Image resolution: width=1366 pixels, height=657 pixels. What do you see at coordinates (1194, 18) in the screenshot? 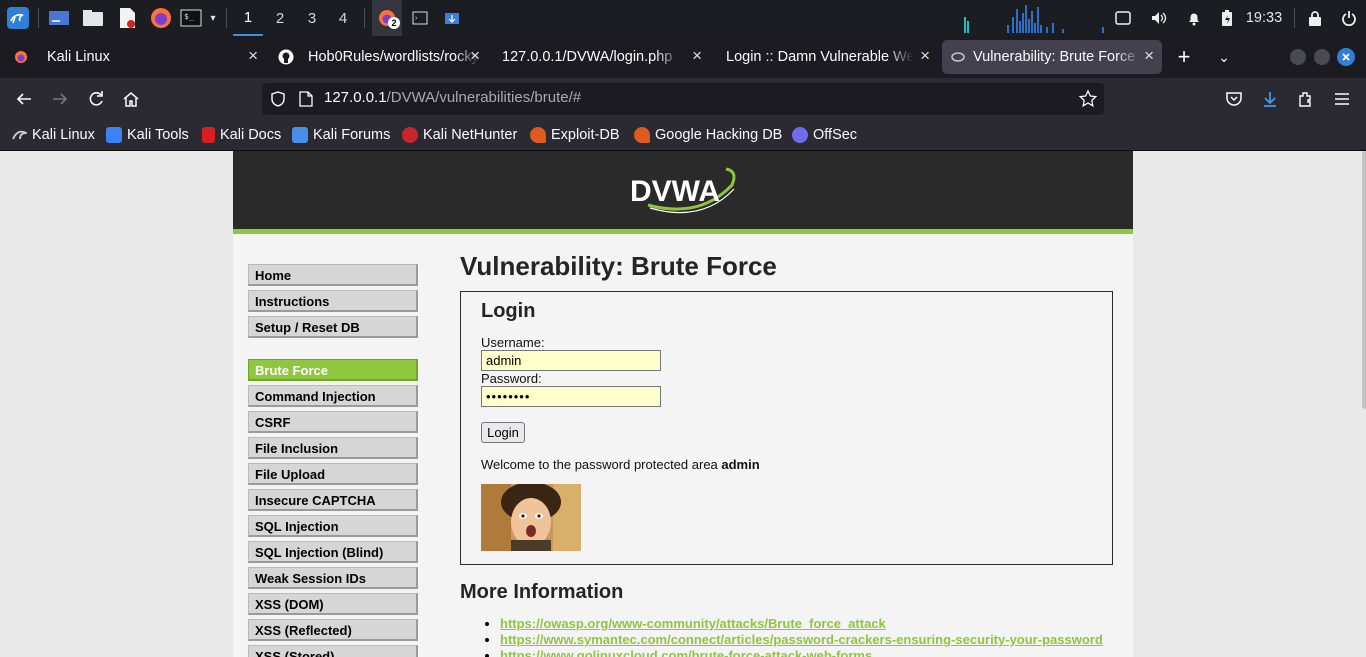
I see `notifications-icon` at bounding box center [1194, 18].